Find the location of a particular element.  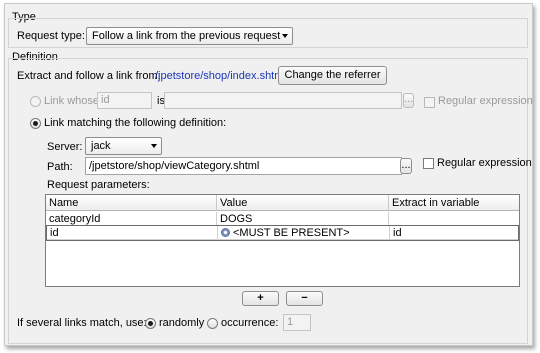

occurrence-input: 1 is located at coordinates (297, 322).